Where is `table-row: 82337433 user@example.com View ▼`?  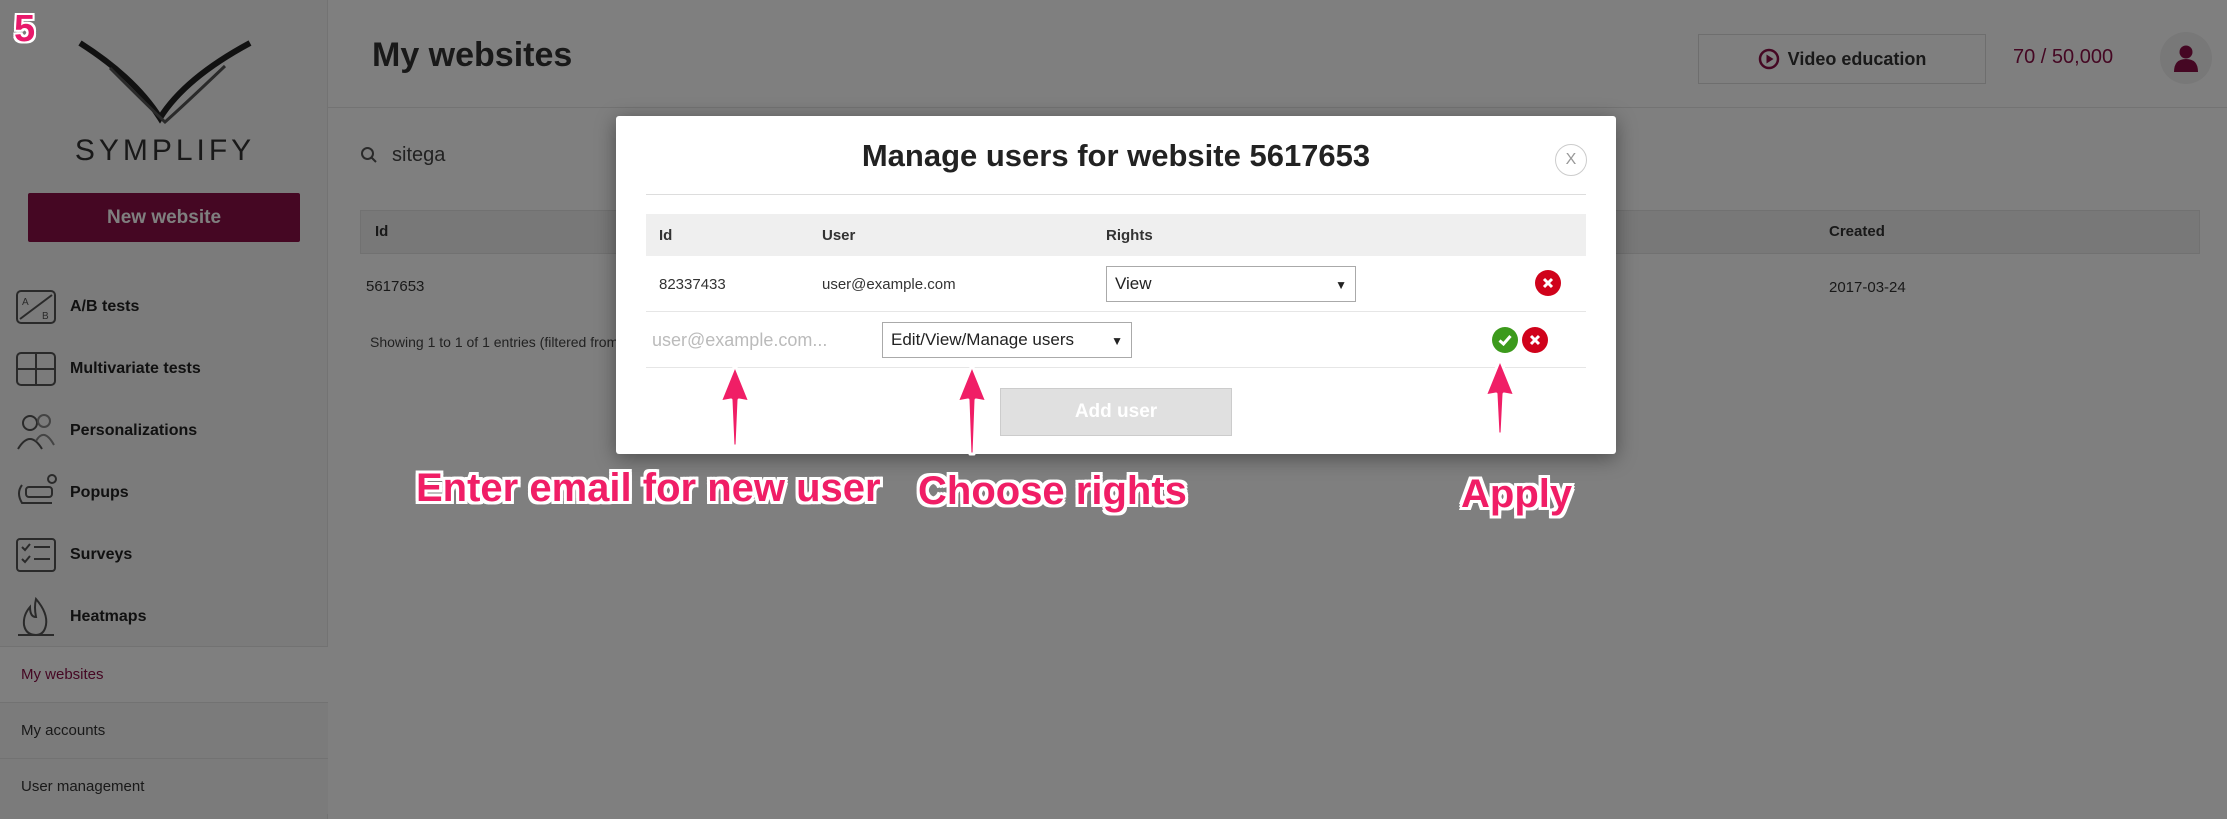
table-row: 82337433 user@example.com View ▼ is located at coordinates (1116, 284).